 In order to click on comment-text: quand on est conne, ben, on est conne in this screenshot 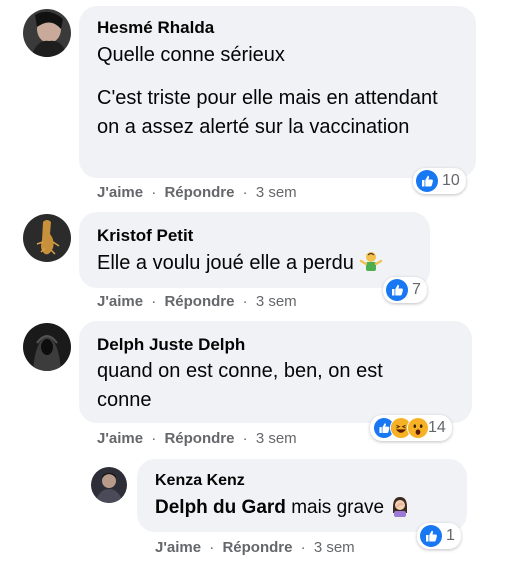, I will do `click(240, 385)`.